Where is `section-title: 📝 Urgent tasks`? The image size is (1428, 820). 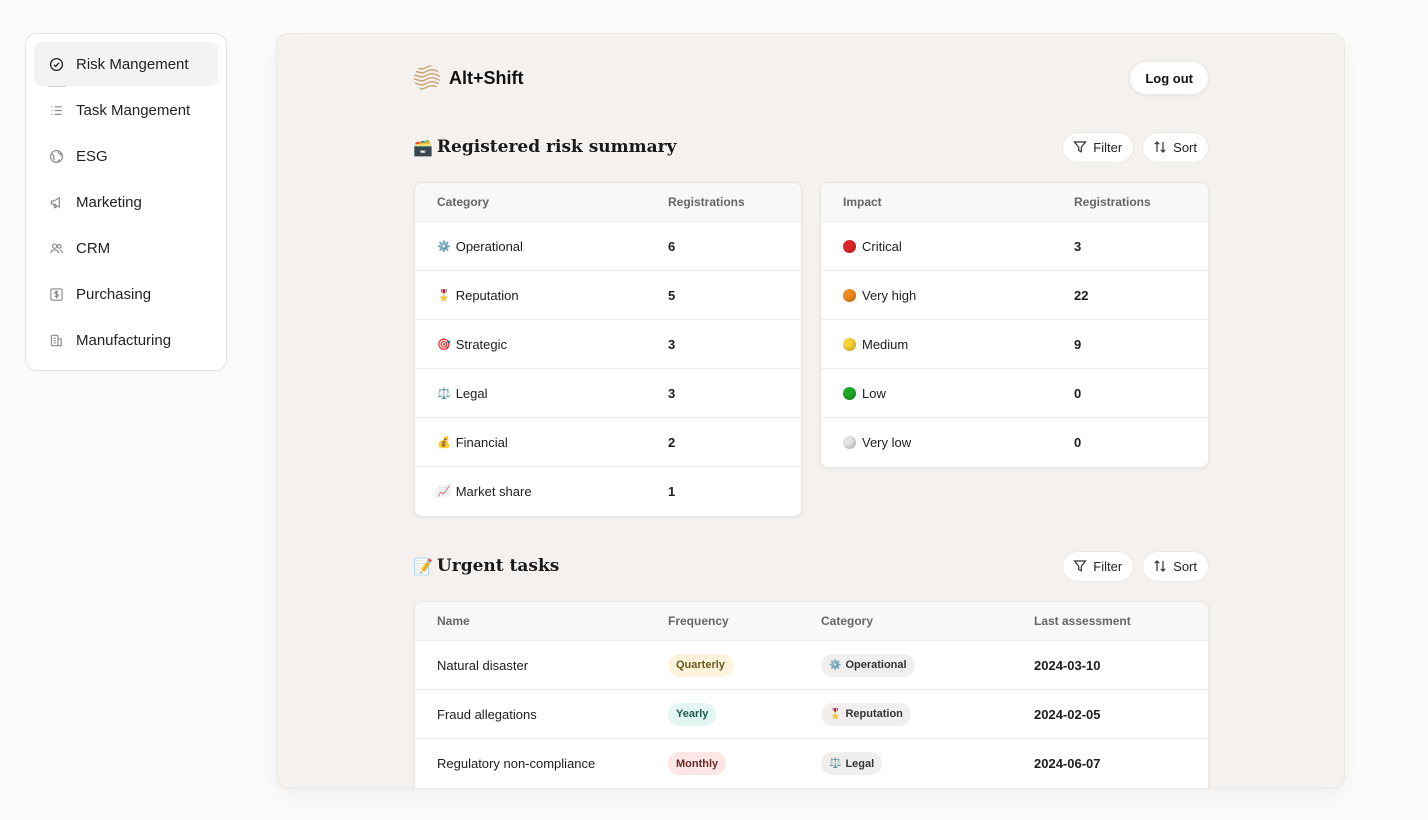 section-title: 📝 Urgent tasks is located at coordinates (486, 566).